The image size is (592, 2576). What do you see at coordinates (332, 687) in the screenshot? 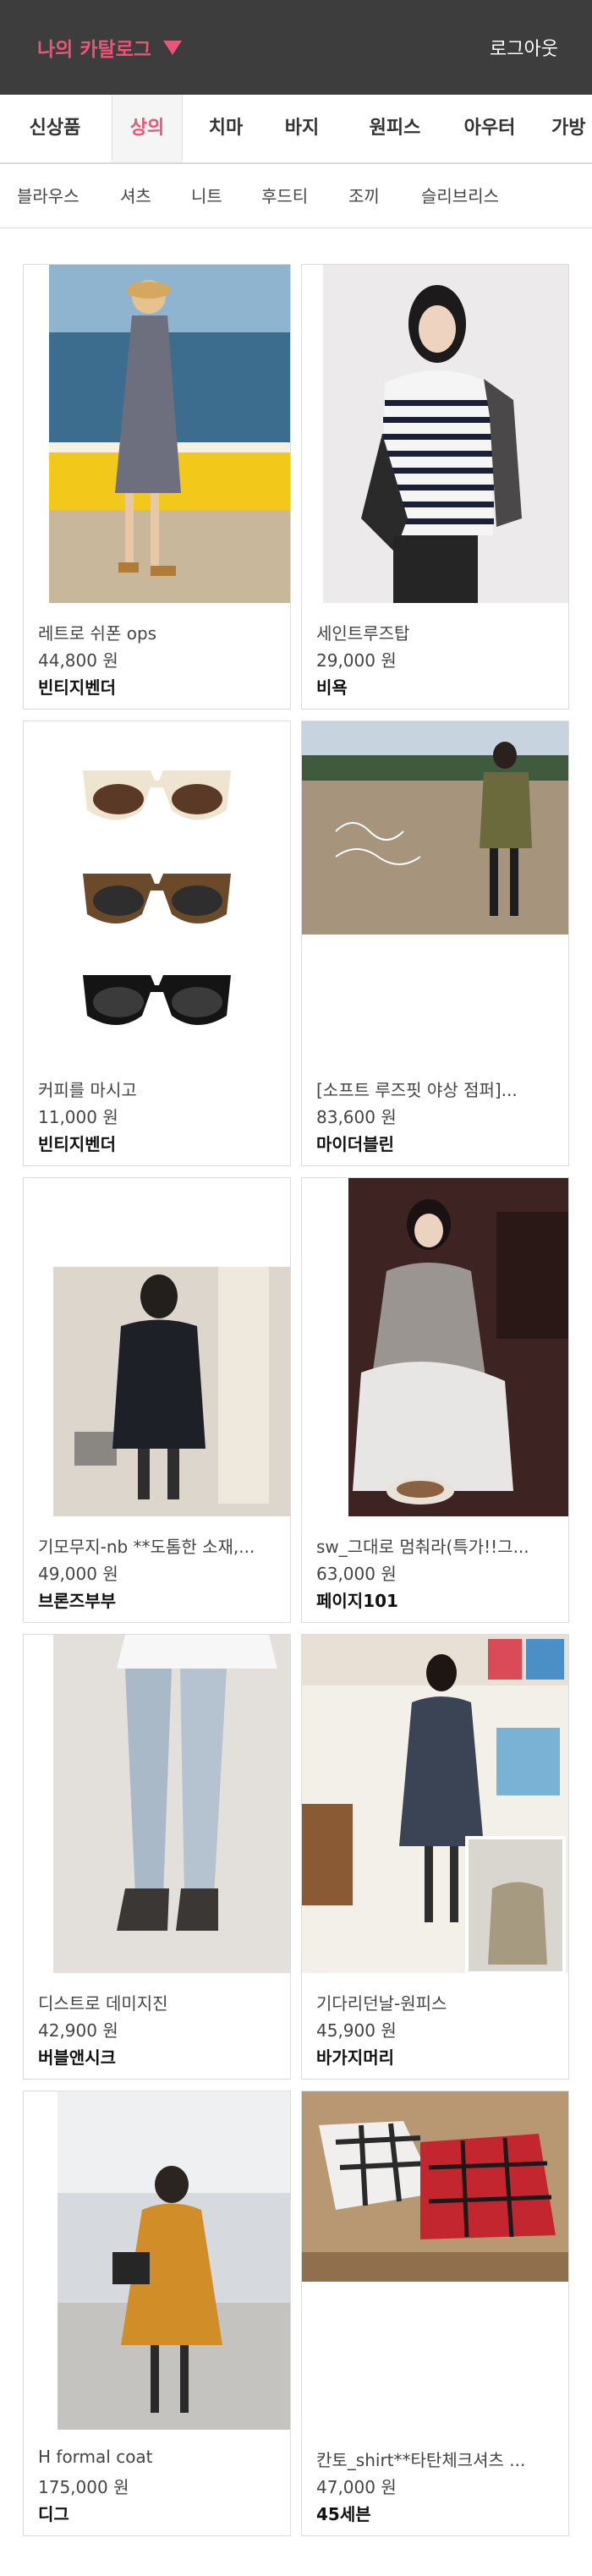
I see `product-shop: 비욕` at bounding box center [332, 687].